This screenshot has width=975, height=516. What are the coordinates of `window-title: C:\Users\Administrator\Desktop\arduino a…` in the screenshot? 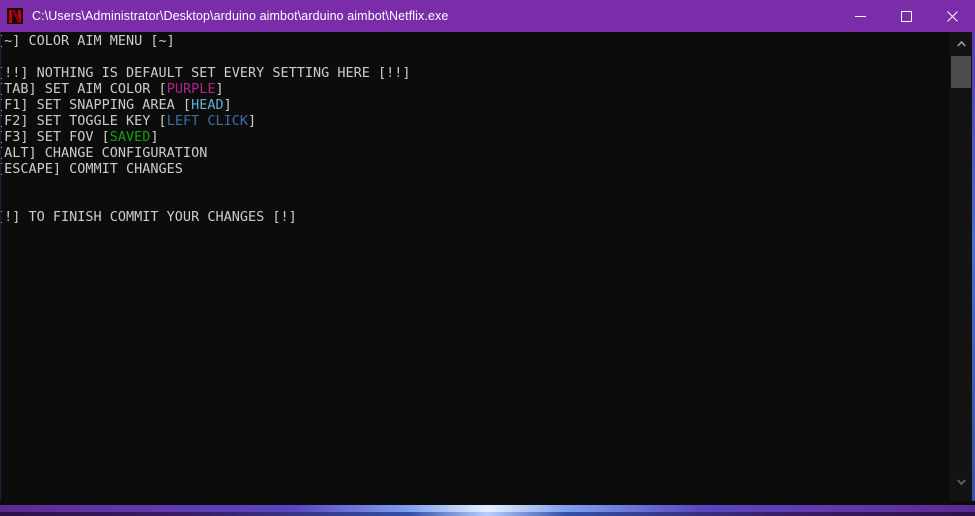 It's located at (240, 16).